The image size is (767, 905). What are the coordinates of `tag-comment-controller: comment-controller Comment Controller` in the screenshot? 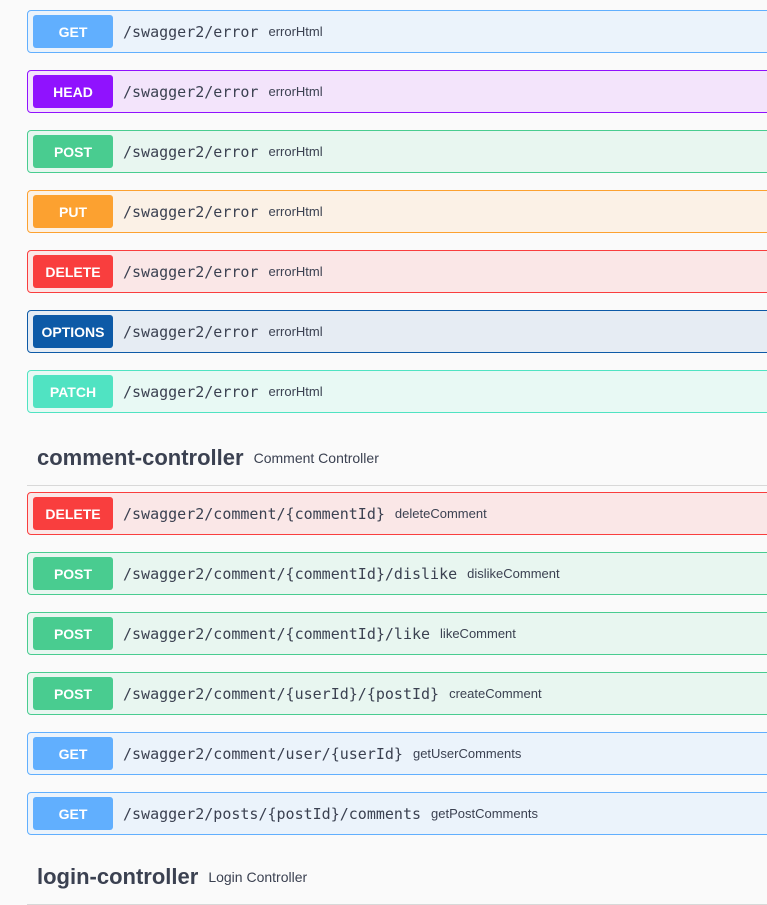 It's located at (397, 458).